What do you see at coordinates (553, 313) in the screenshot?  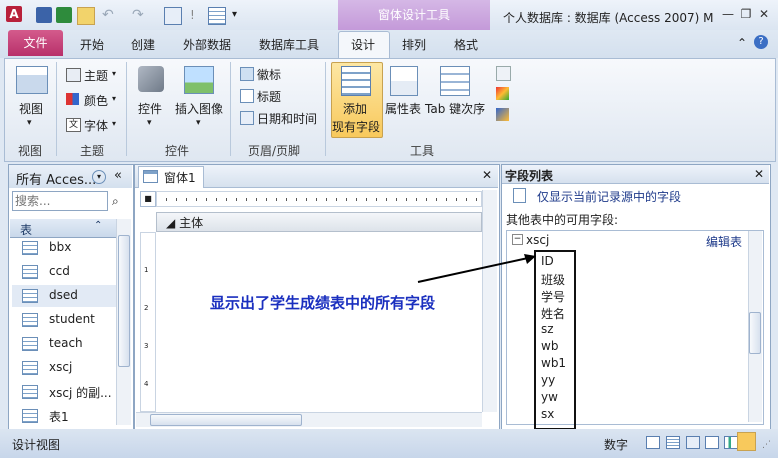 I see `field-item: 姓名` at bounding box center [553, 313].